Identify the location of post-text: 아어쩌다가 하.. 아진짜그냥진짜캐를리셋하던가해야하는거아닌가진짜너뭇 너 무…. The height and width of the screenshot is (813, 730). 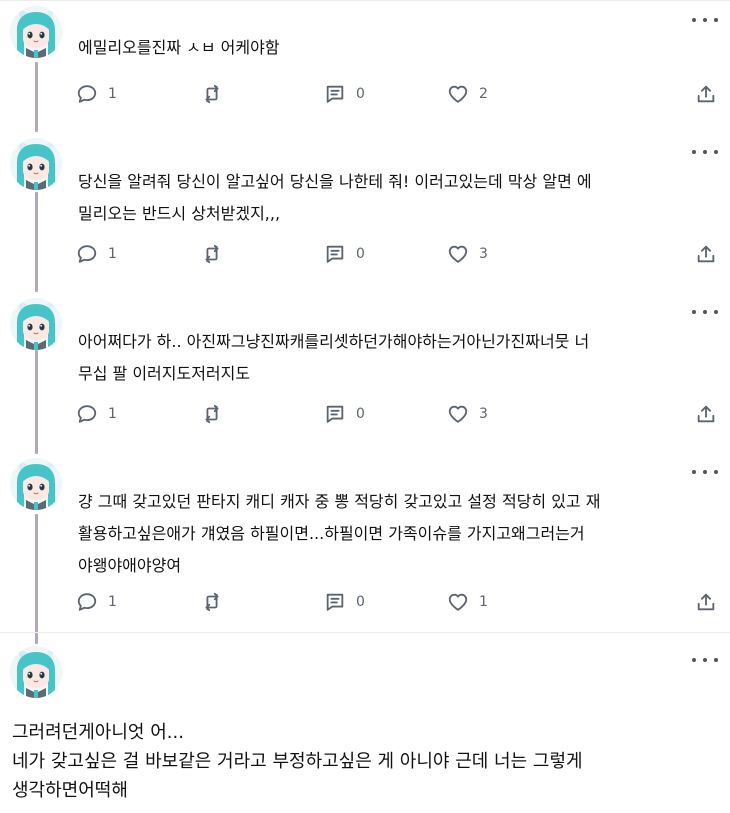
(334, 357).